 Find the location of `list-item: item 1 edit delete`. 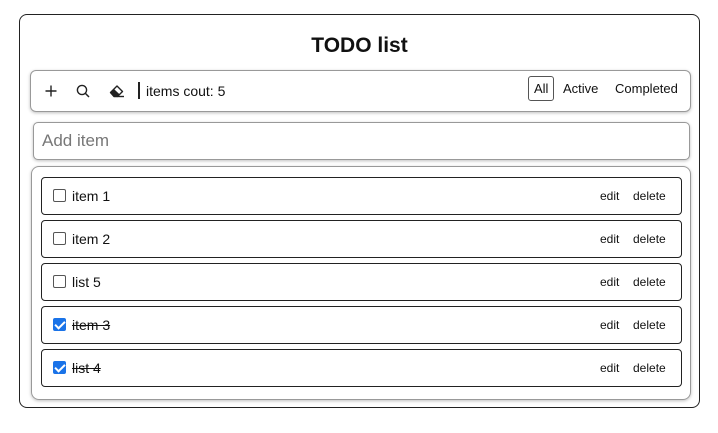

list-item: item 1 edit delete is located at coordinates (361, 196).